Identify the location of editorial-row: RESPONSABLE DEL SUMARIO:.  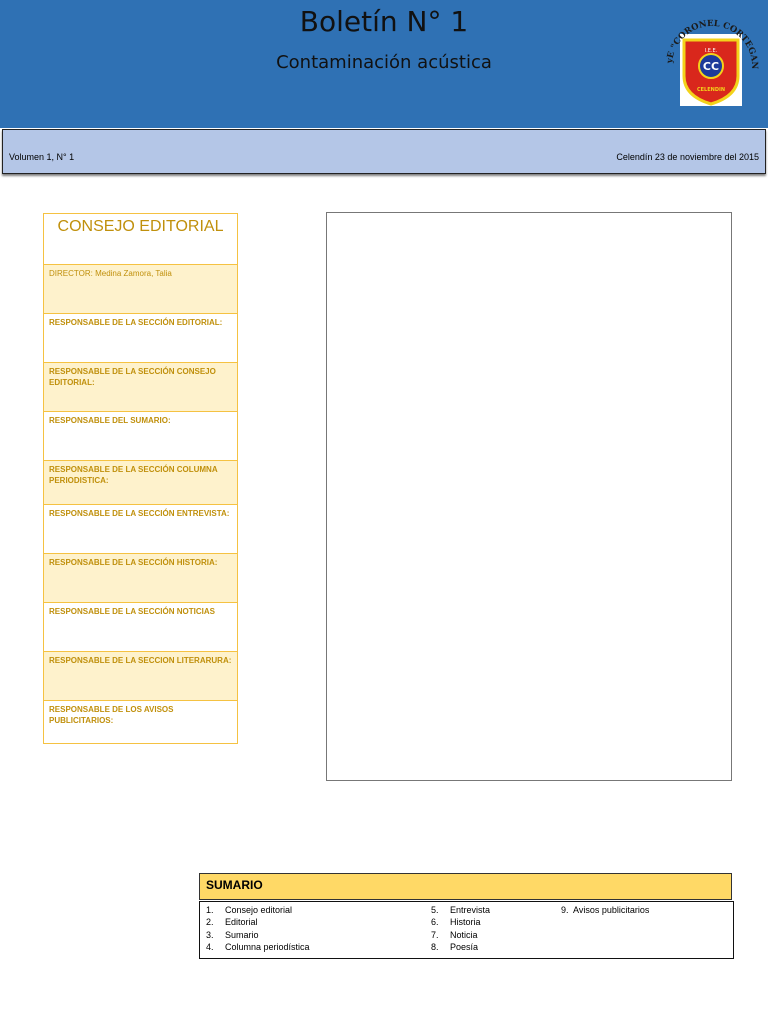
(140, 435).